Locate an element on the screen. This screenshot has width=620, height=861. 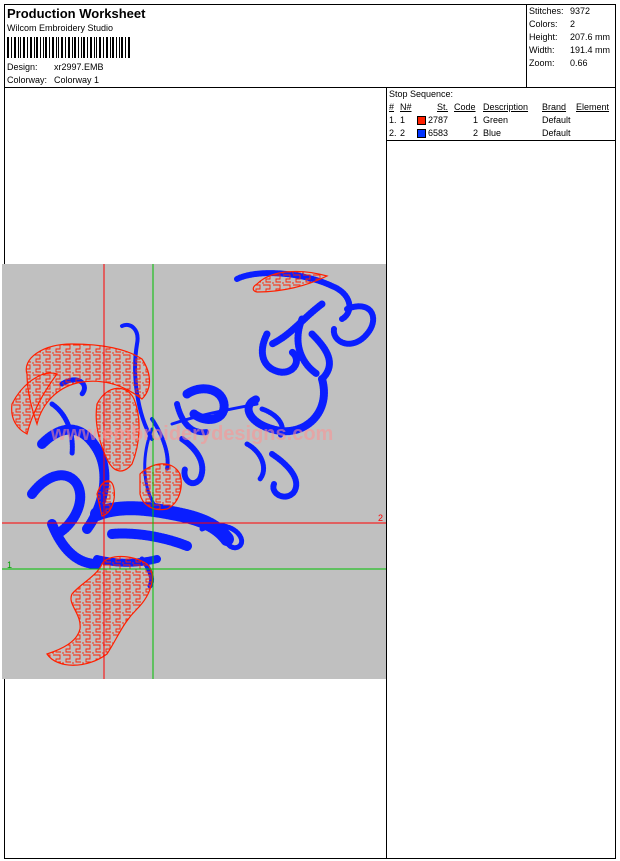
stat-width-label: Width: is located at coordinates (542, 50).